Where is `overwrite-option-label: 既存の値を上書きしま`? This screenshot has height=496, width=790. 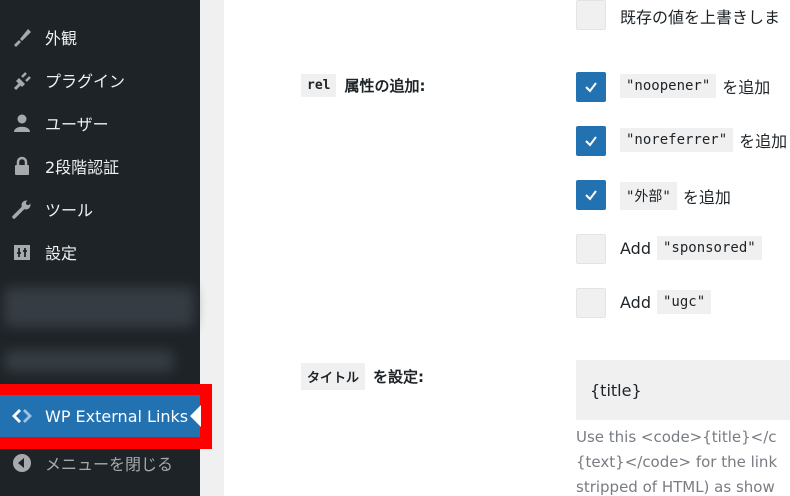 overwrite-option-label: 既存の値を上書きしま is located at coordinates (700, 16).